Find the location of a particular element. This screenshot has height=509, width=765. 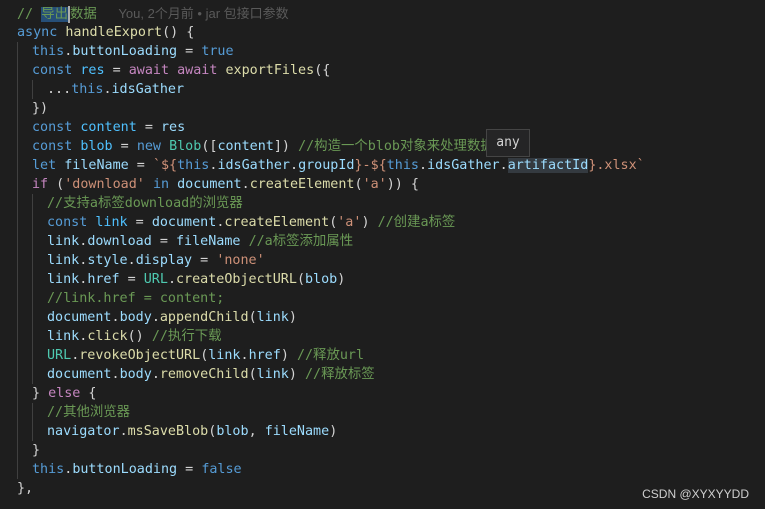

code-line: navigator.msSaveBlob(blob, fileName) is located at coordinates (168, 431).